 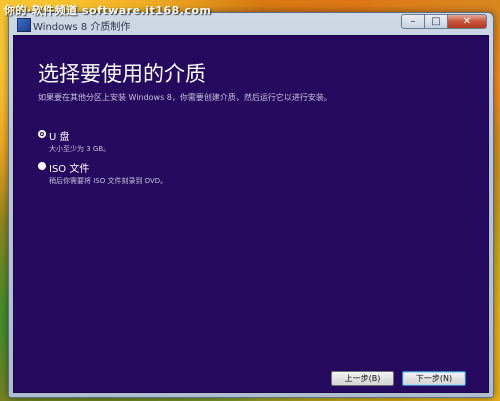 I want to click on caption-buttons: – □ ✕, so click(x=444, y=22).